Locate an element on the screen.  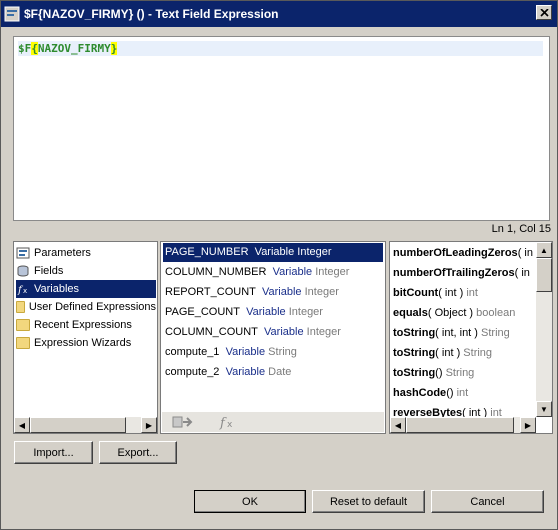
method-item: toString() String is located at coordinates (433, 373).